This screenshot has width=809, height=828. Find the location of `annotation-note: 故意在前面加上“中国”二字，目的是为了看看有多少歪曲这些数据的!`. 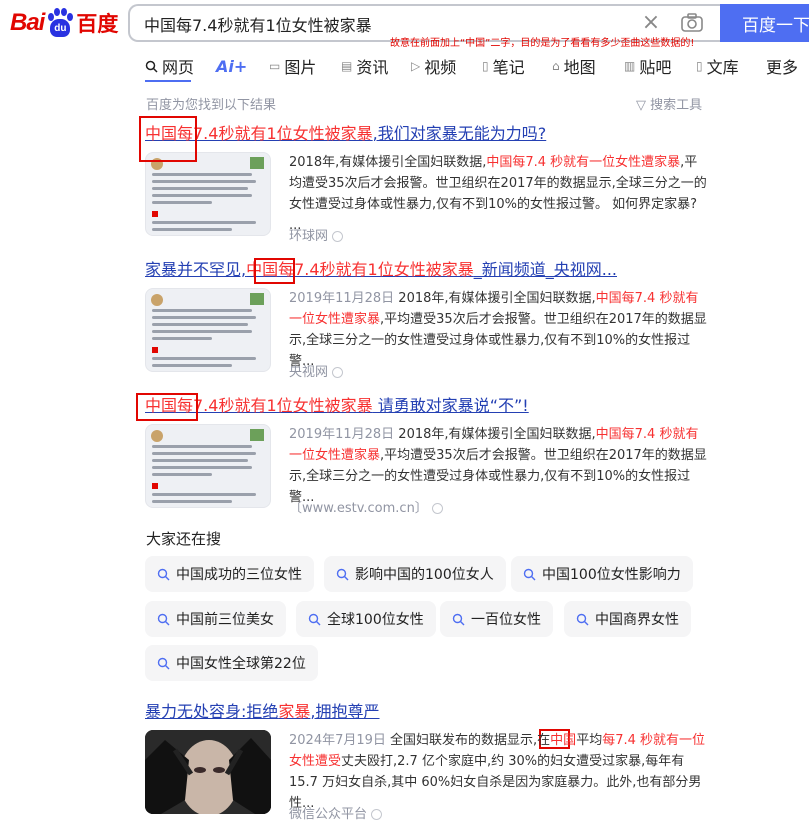

annotation-note: 故意在前面加上“中国”二字，目的是为了看看有多少歪曲这些数据的! is located at coordinates (542, 43).